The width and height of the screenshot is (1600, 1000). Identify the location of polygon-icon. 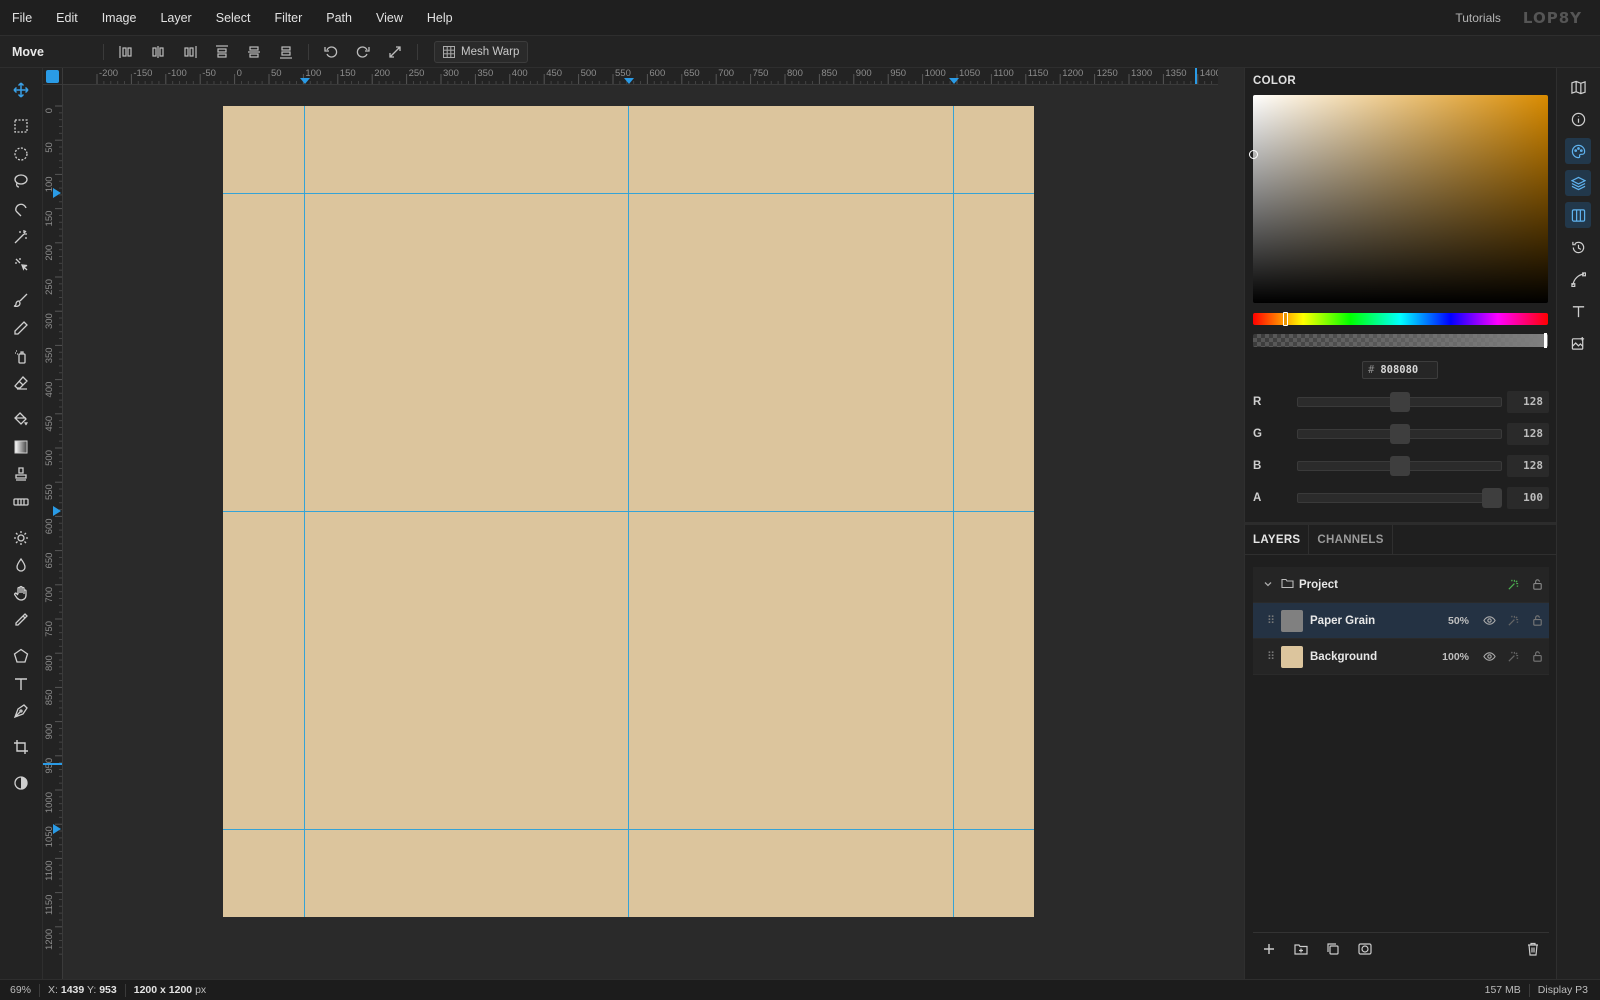
(21, 656).